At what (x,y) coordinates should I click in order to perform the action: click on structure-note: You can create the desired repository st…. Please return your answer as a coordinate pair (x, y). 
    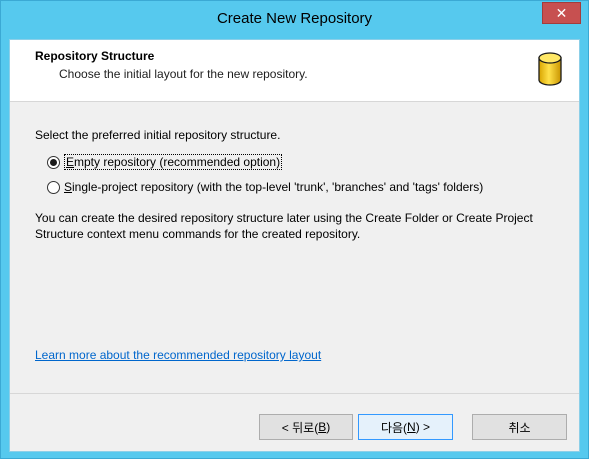
    Looking at the image, I should click on (284, 226).